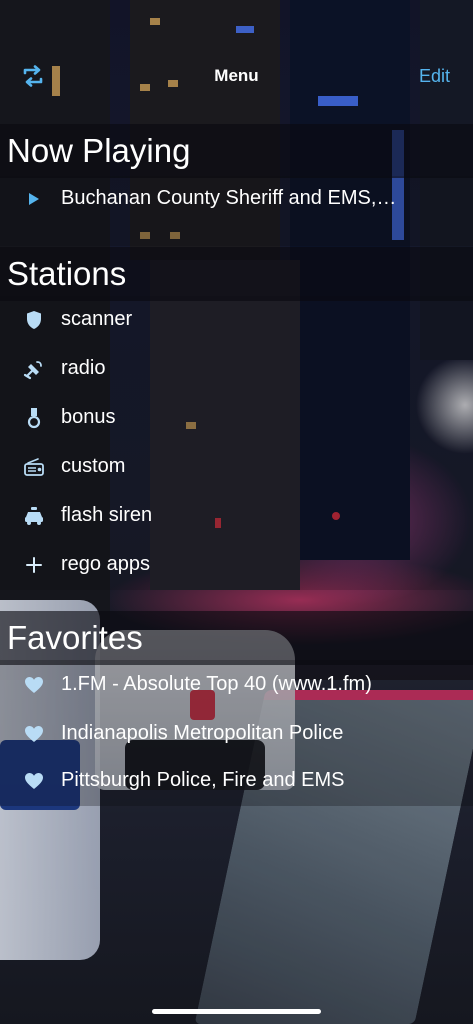 This screenshot has width=473, height=1024. Describe the element at coordinates (83, 368) in the screenshot. I see `station-label: radio` at that location.